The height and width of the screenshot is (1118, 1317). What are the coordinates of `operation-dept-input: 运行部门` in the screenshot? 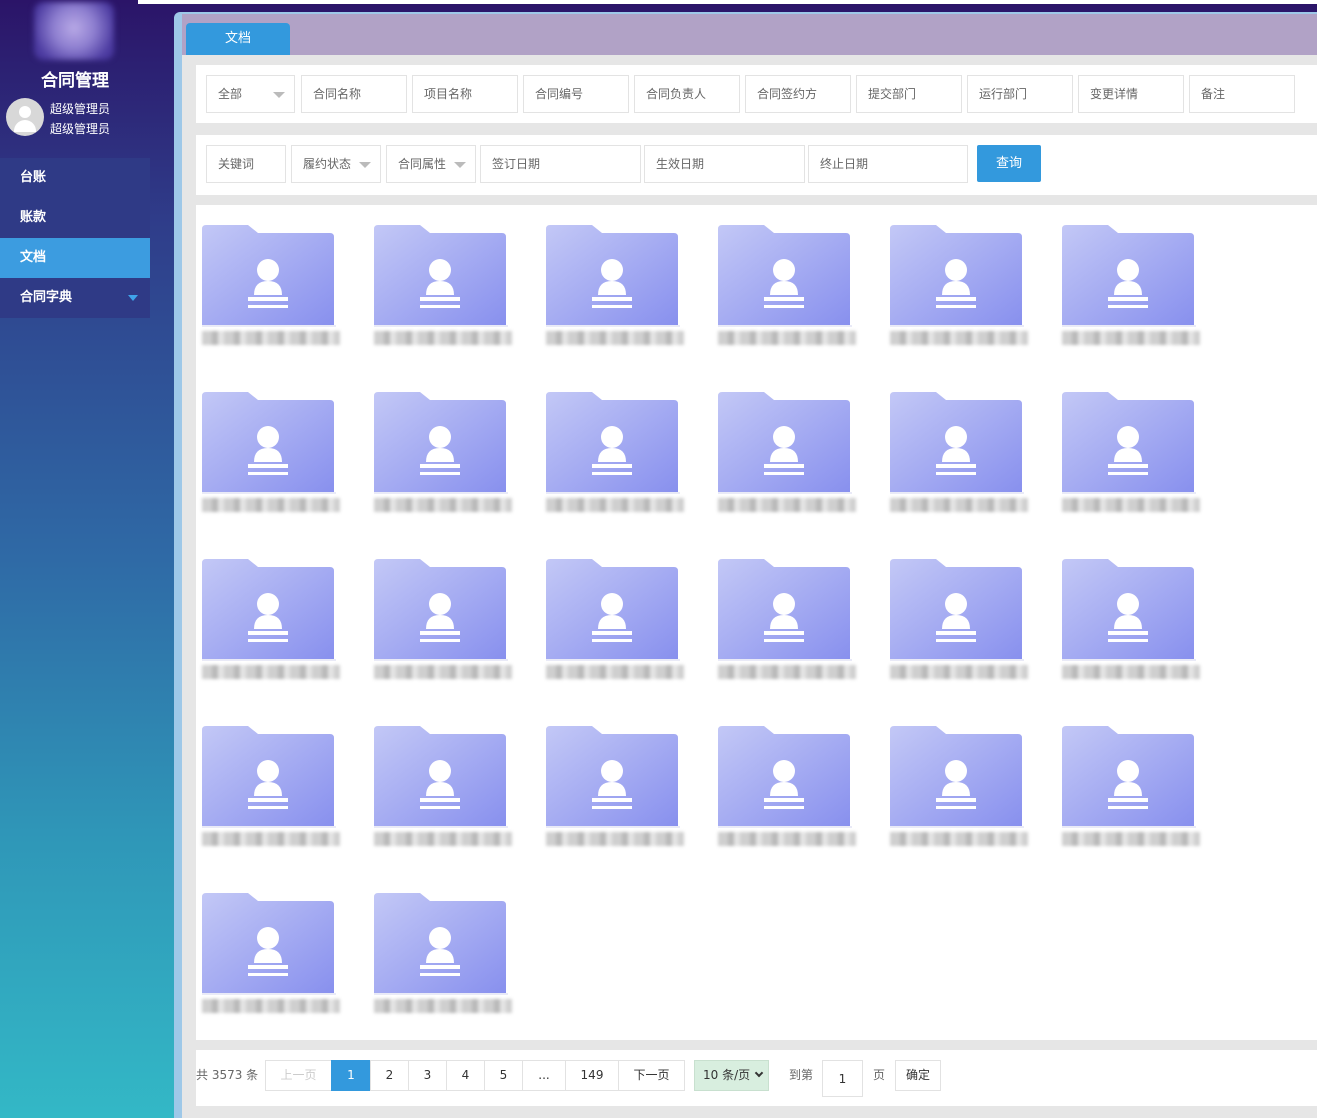 It's located at (1020, 94).